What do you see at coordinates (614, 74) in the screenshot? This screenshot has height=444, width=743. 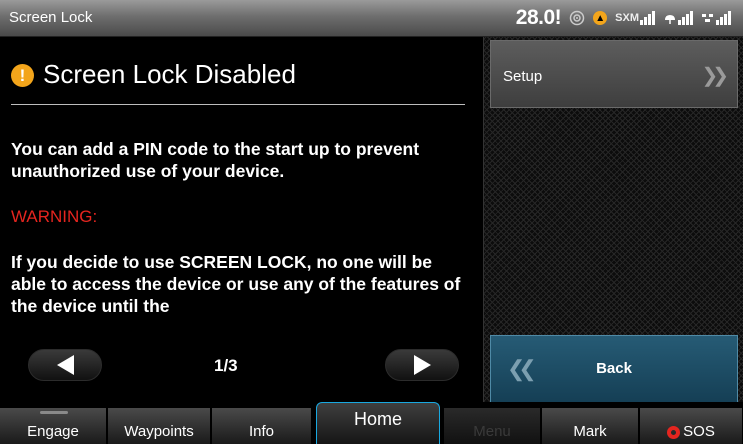 I see `setup-button: Setup ❯❯` at bounding box center [614, 74].